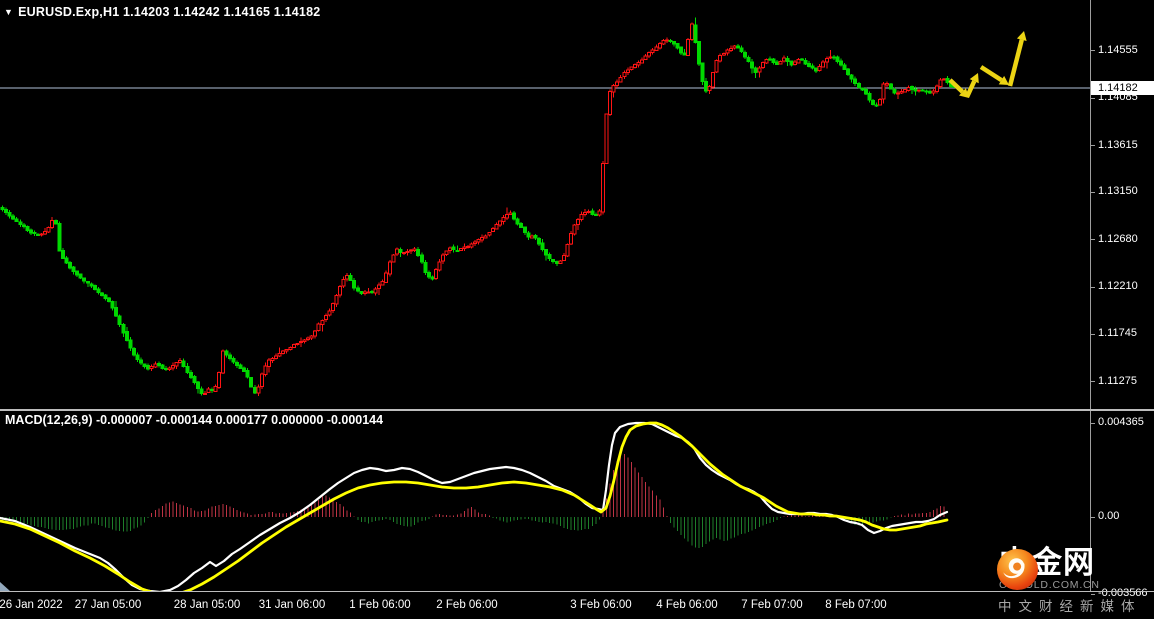  I want to click on symbol-dropdown-icon: ▼, so click(8, 12).